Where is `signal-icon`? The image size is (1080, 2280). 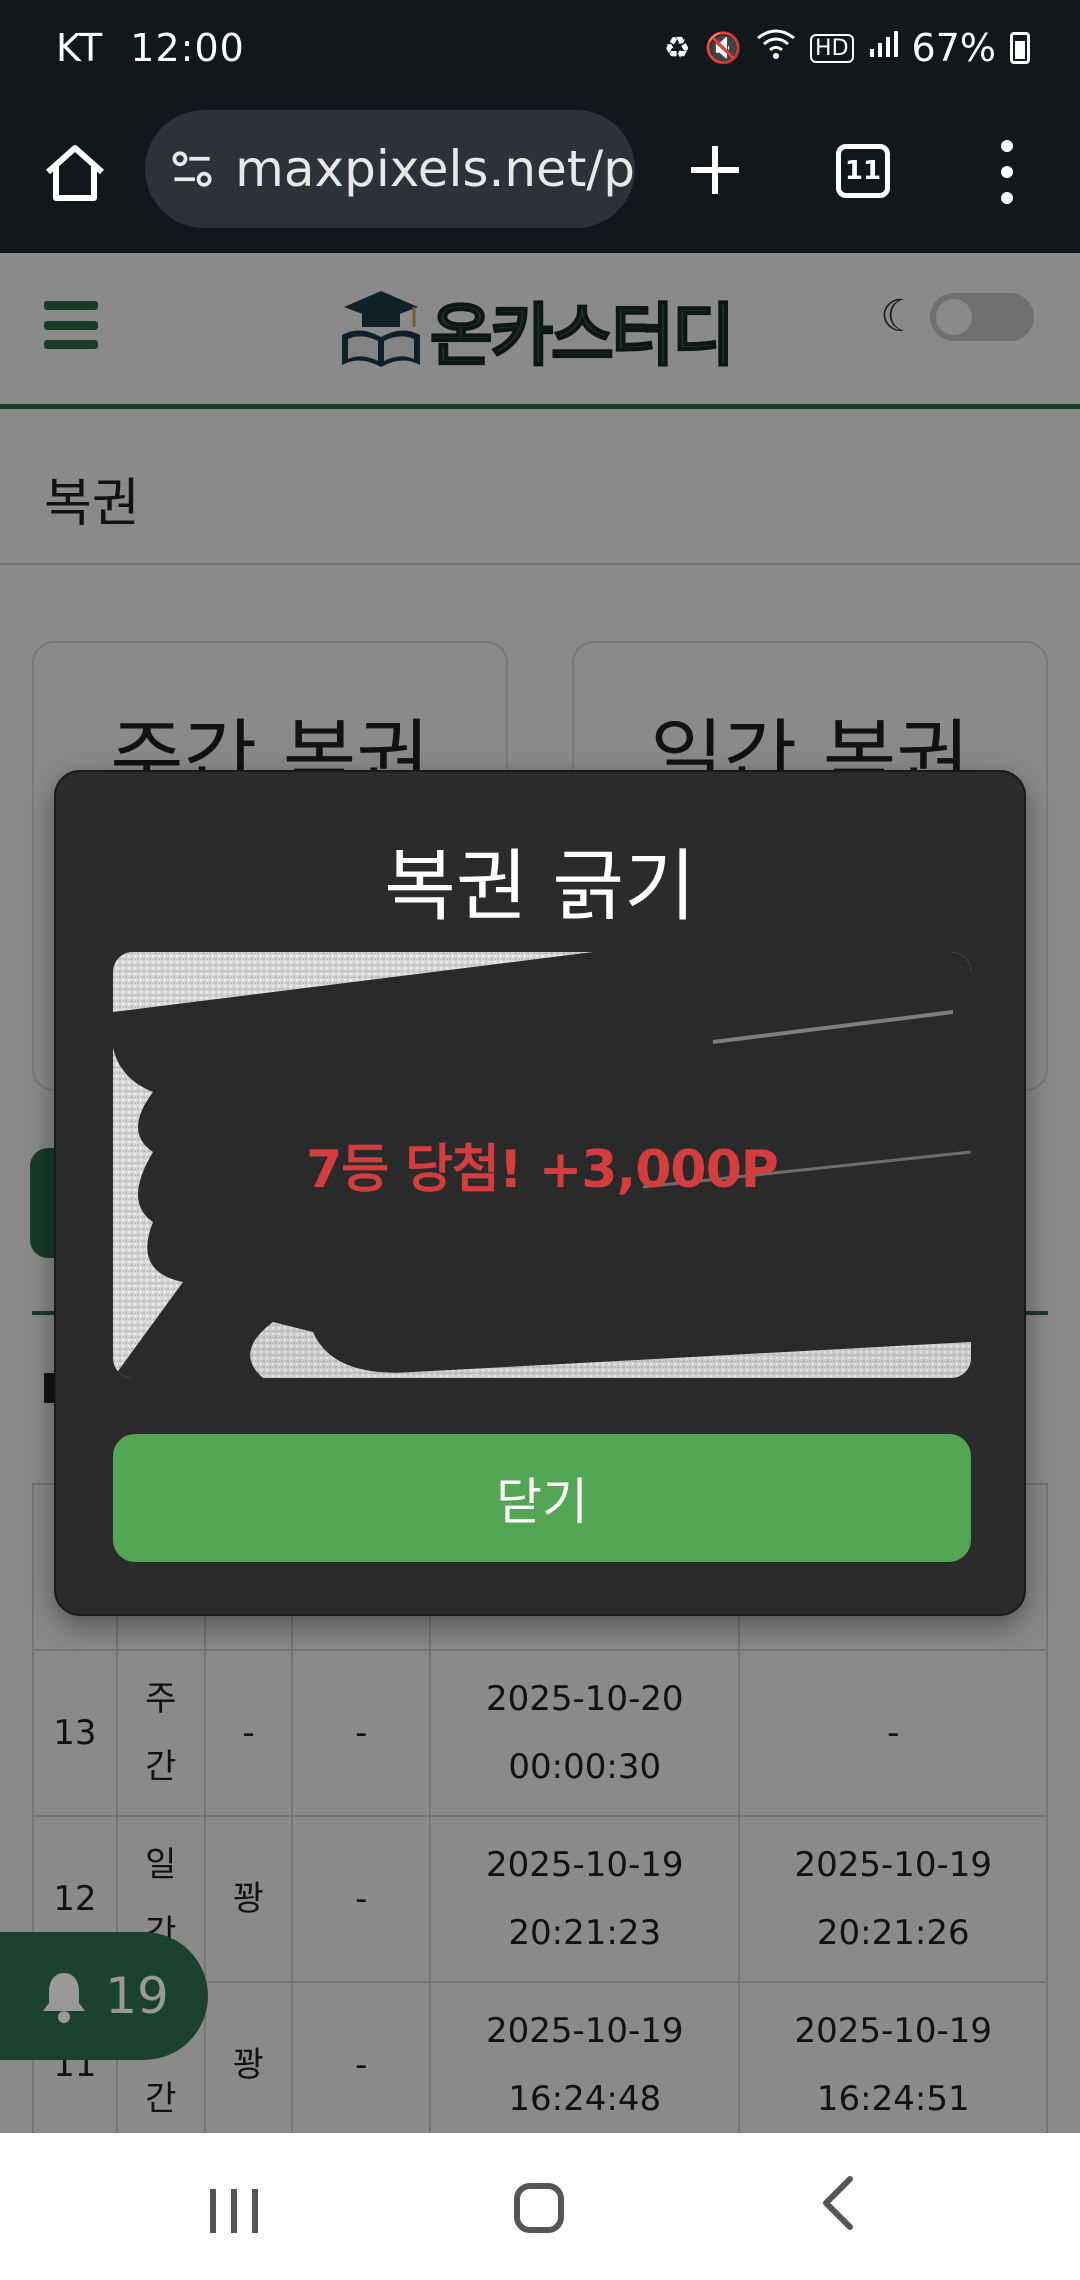 signal-icon is located at coordinates (883, 48).